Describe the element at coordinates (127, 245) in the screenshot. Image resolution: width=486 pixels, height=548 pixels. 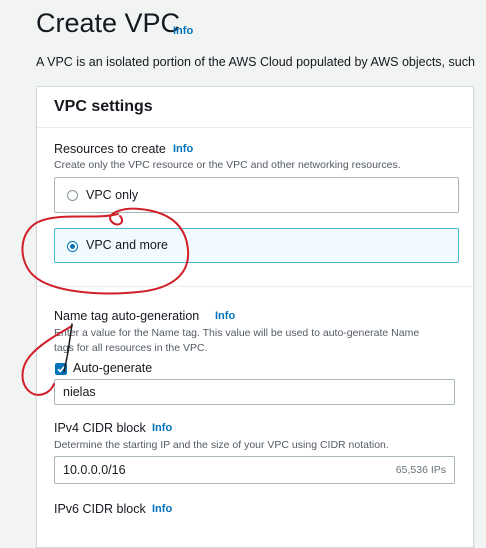
I see `vpc-and-more-label: VPC and more` at that location.